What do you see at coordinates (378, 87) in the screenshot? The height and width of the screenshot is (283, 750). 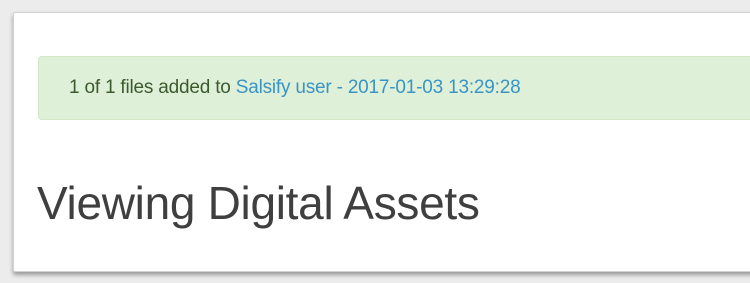 I see `asset-collection-link: Salsify user - 2017-01-03 13:29:28` at bounding box center [378, 87].